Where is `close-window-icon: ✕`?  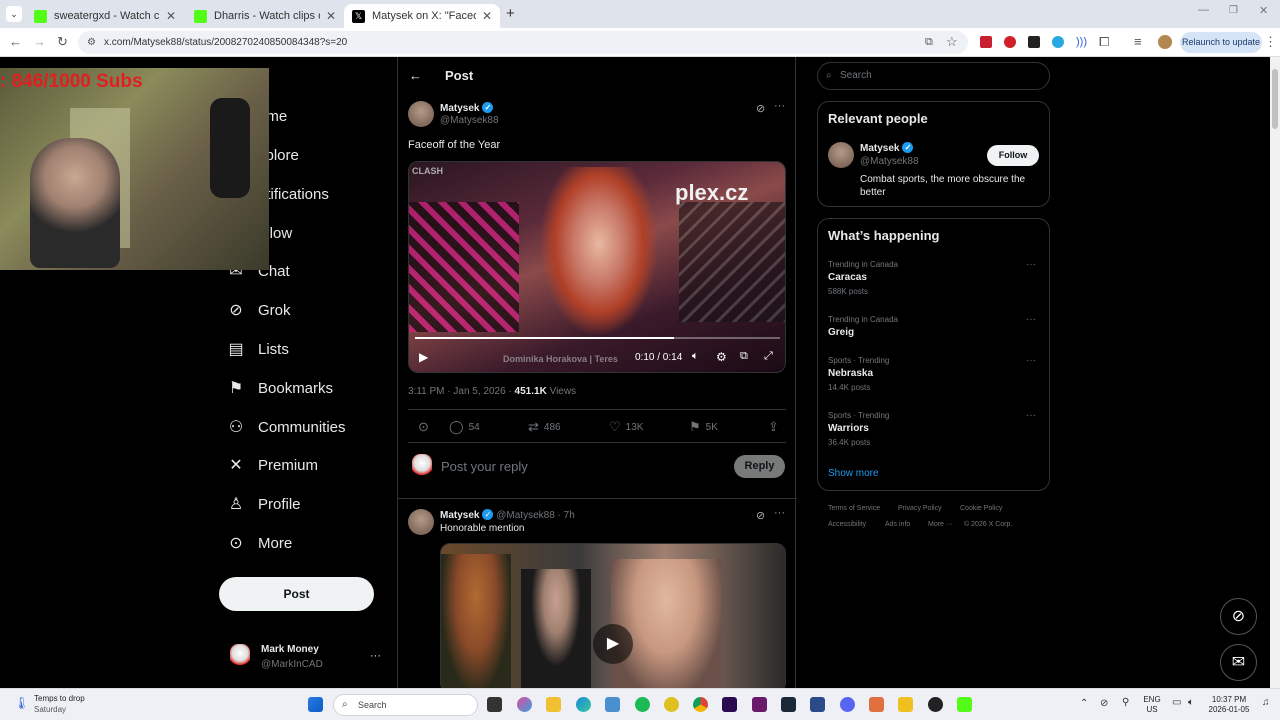 close-window-icon: ✕ is located at coordinates (1263, 10).